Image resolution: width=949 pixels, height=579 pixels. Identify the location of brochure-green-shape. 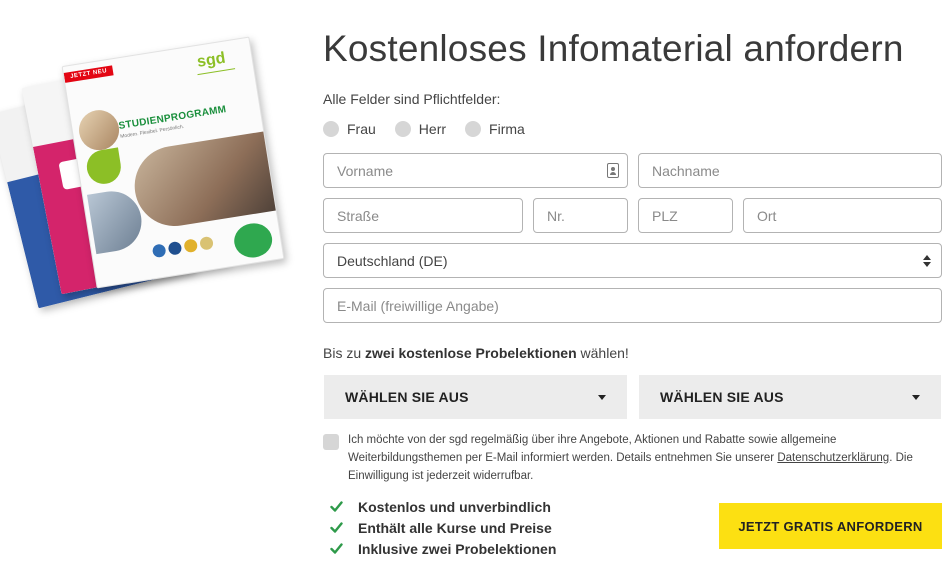
(104, 167).